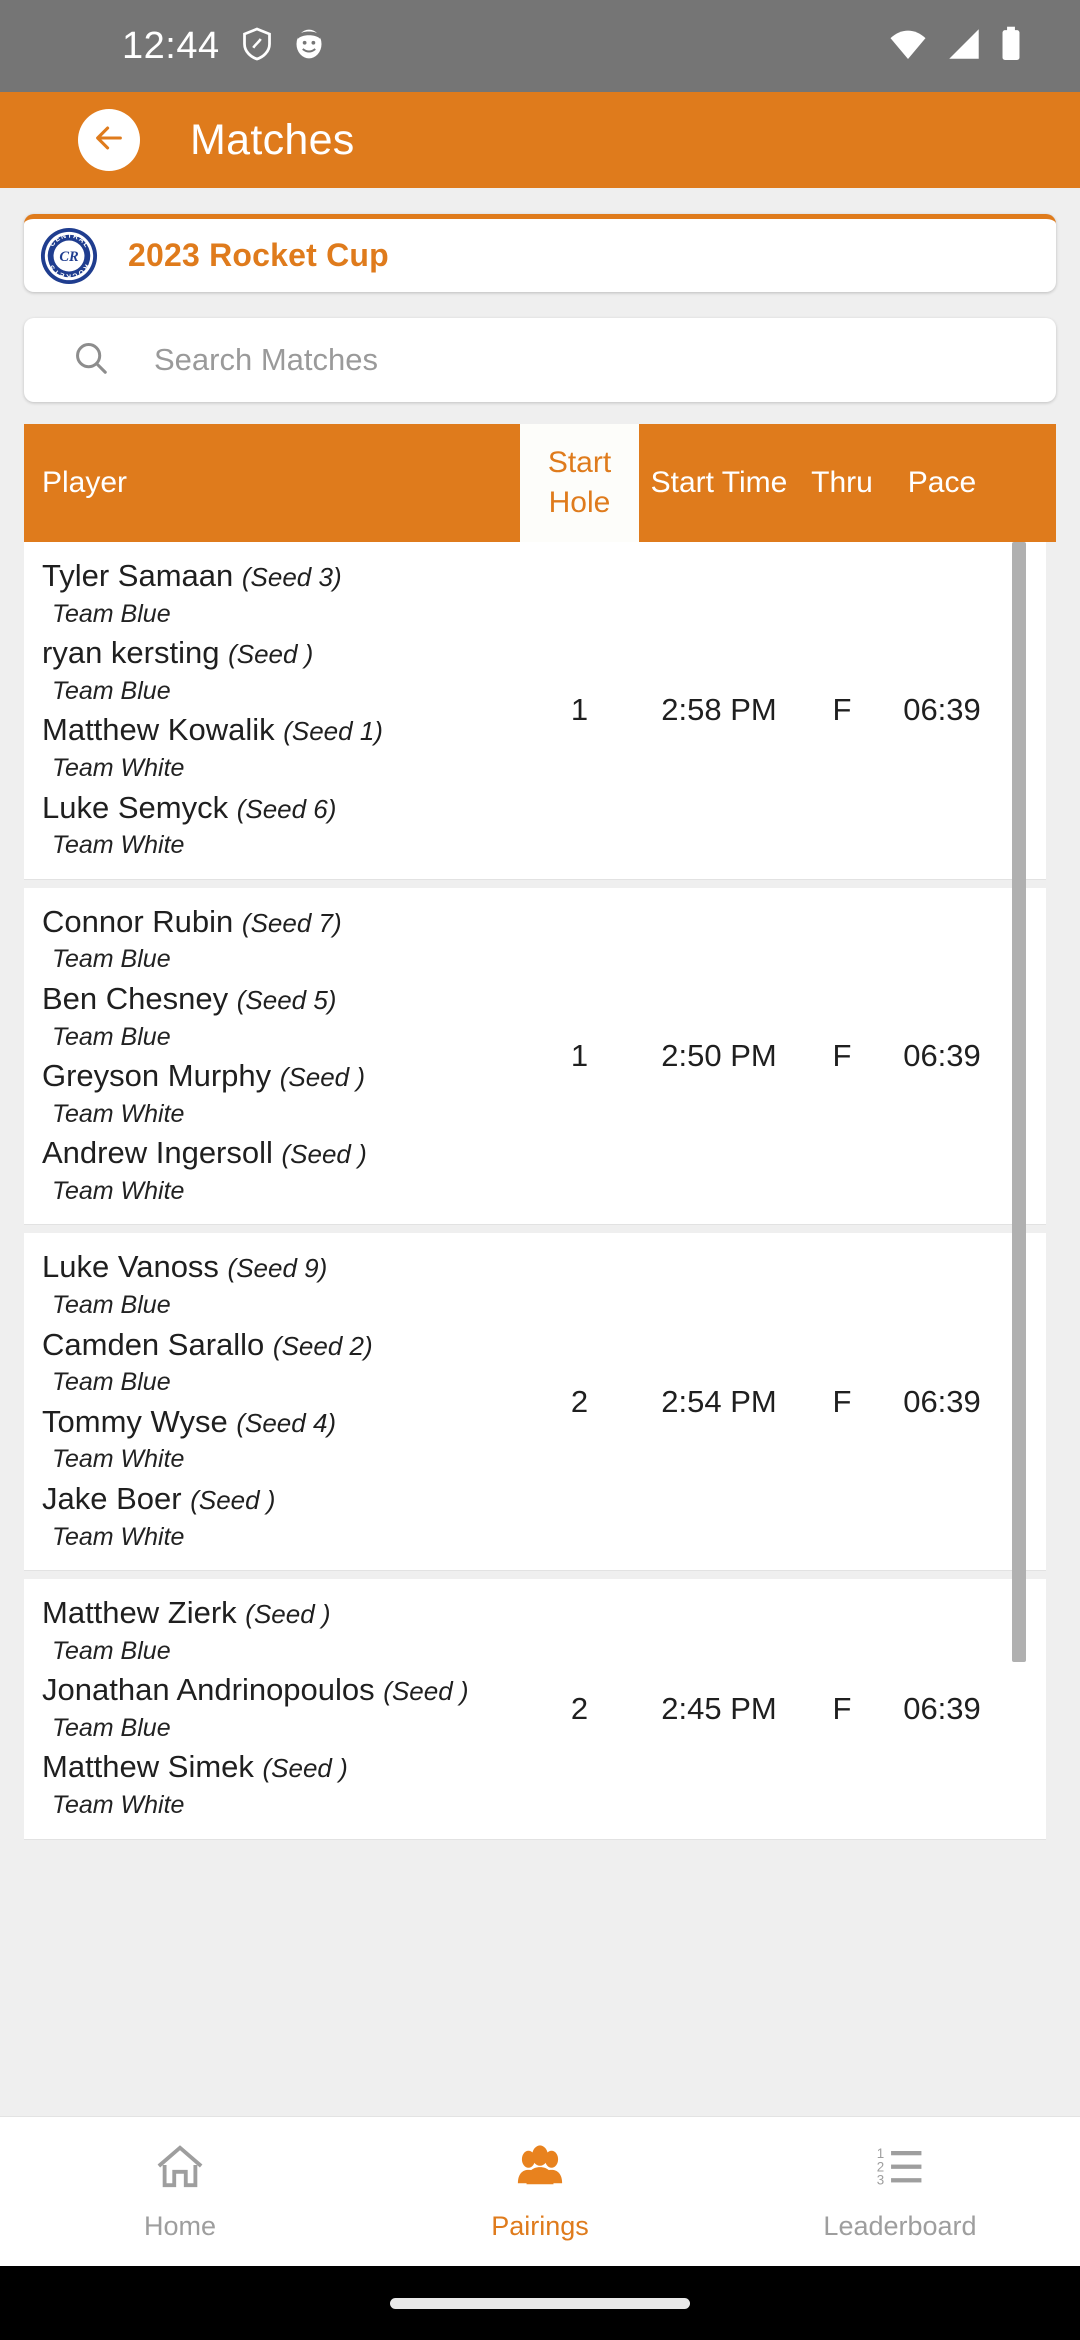 The image size is (1080, 2340). Describe the element at coordinates (540, 46) in the screenshot. I see `status-bar: 12:44` at that location.